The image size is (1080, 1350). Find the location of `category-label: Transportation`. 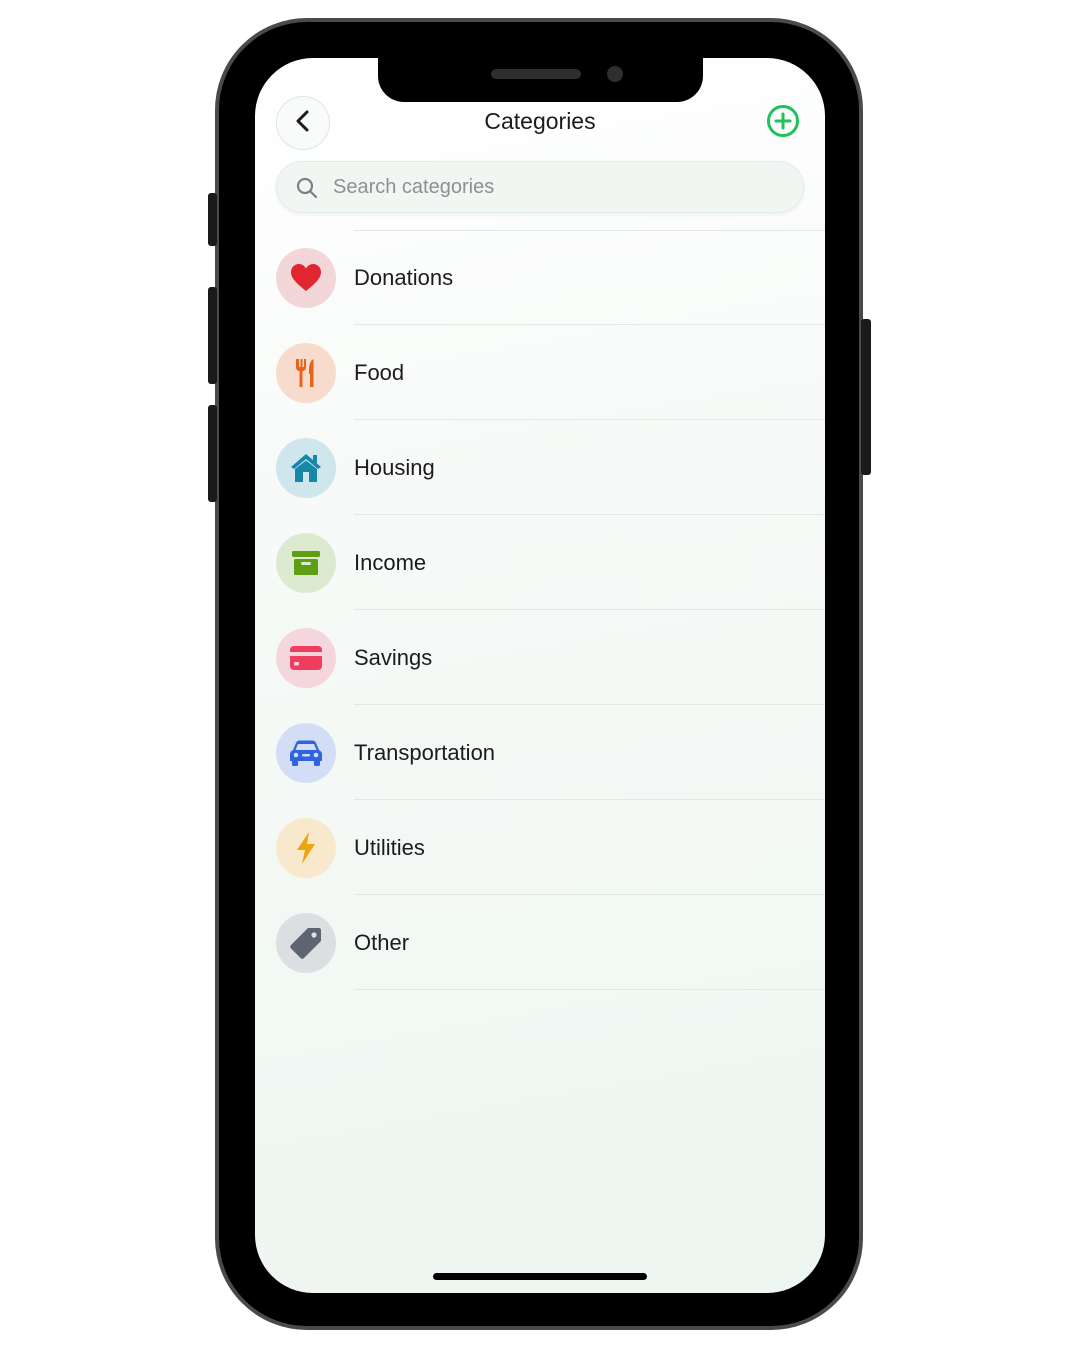

category-label: Transportation is located at coordinates (425, 752).